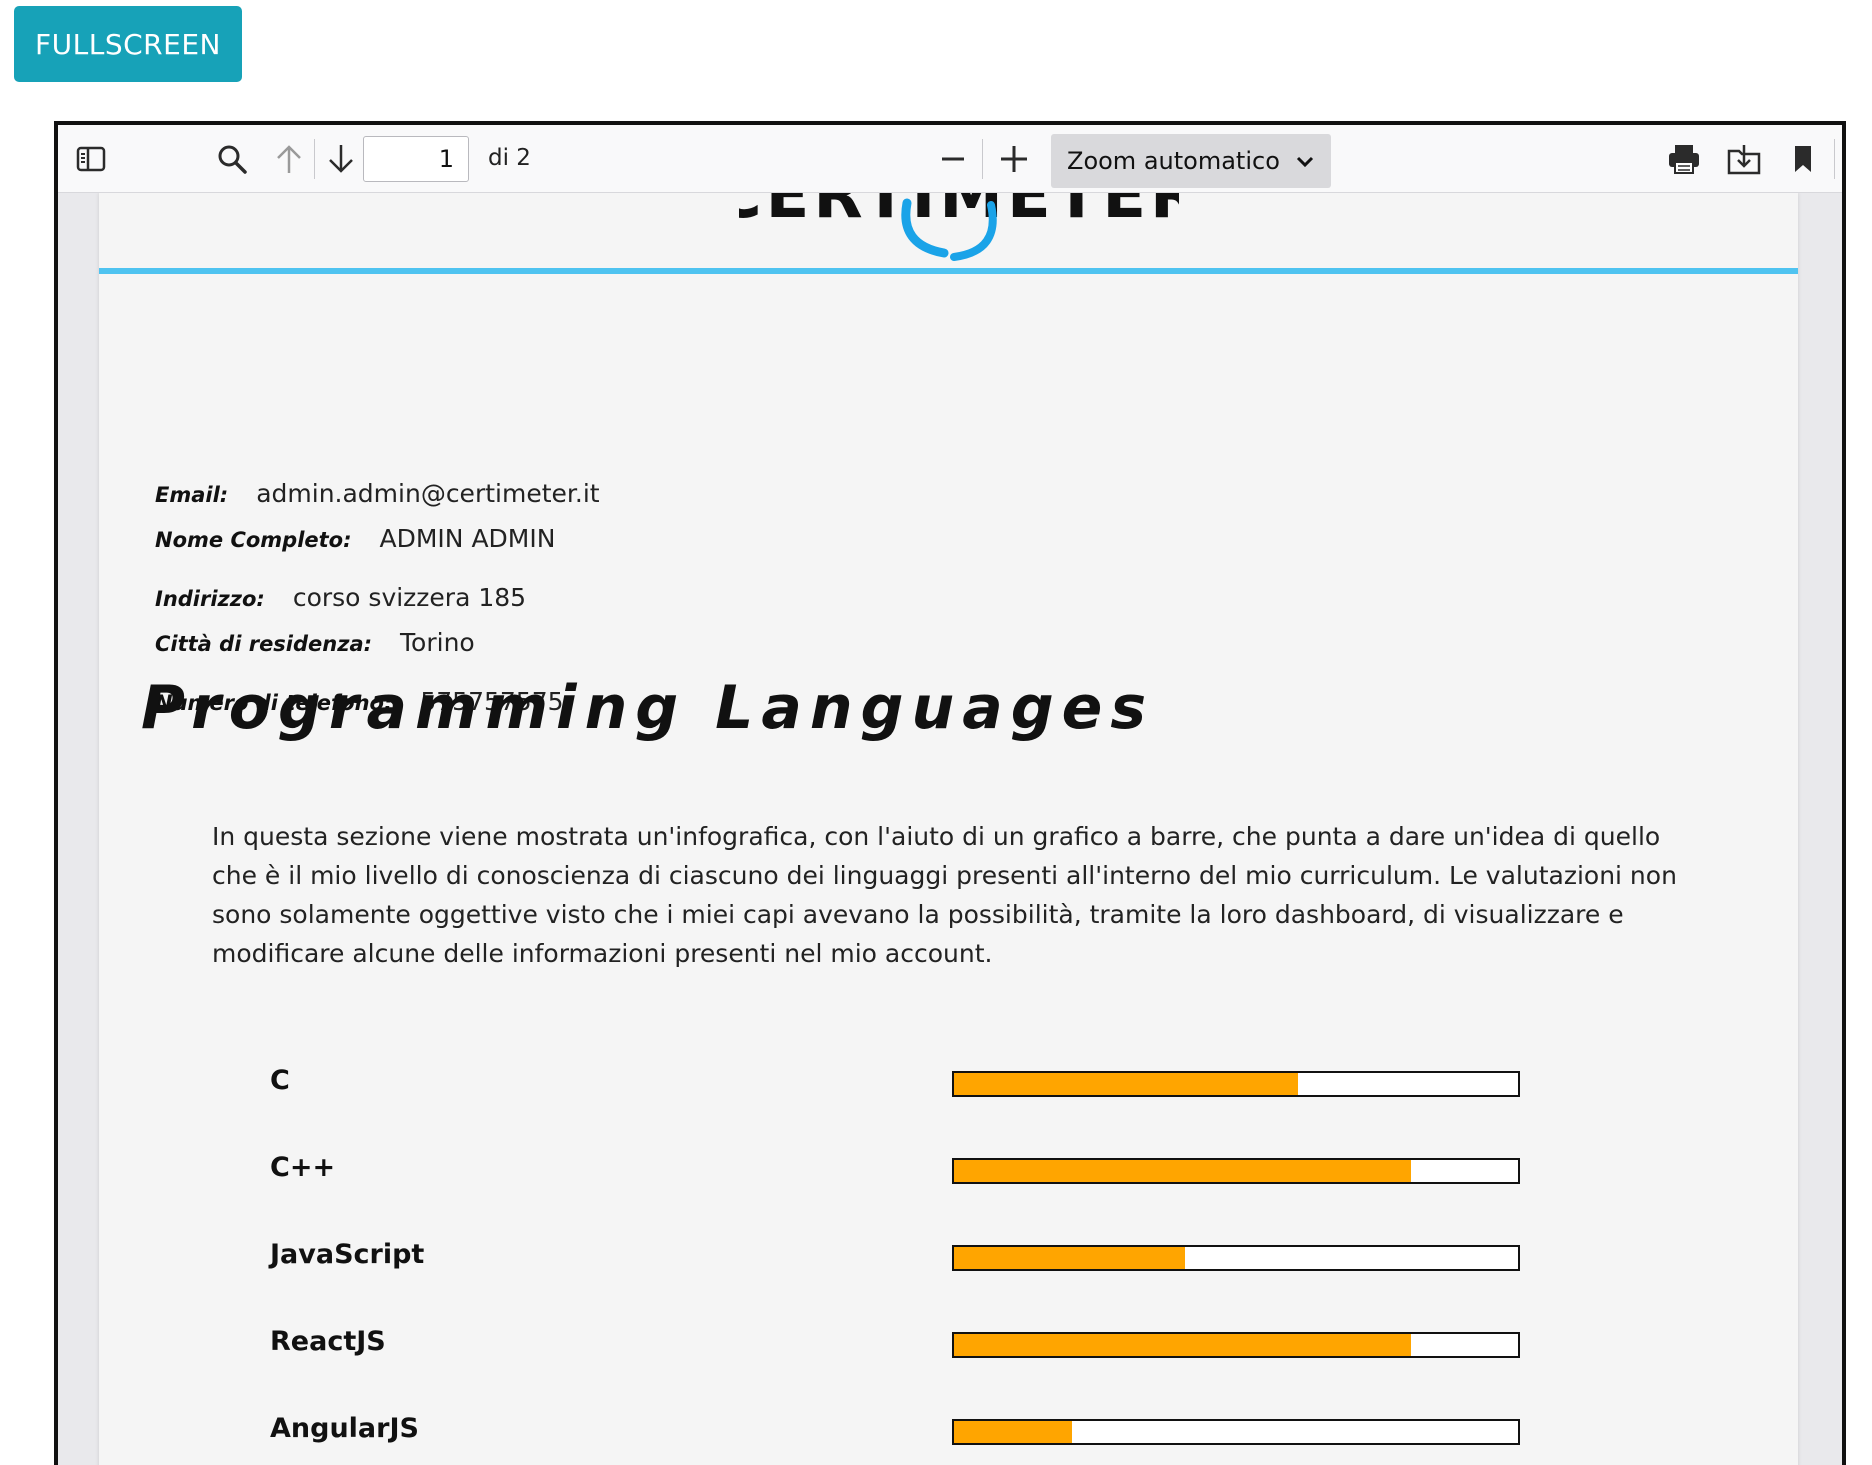  I want to click on zoom-select: Zoom automatico, so click(1191, 161).